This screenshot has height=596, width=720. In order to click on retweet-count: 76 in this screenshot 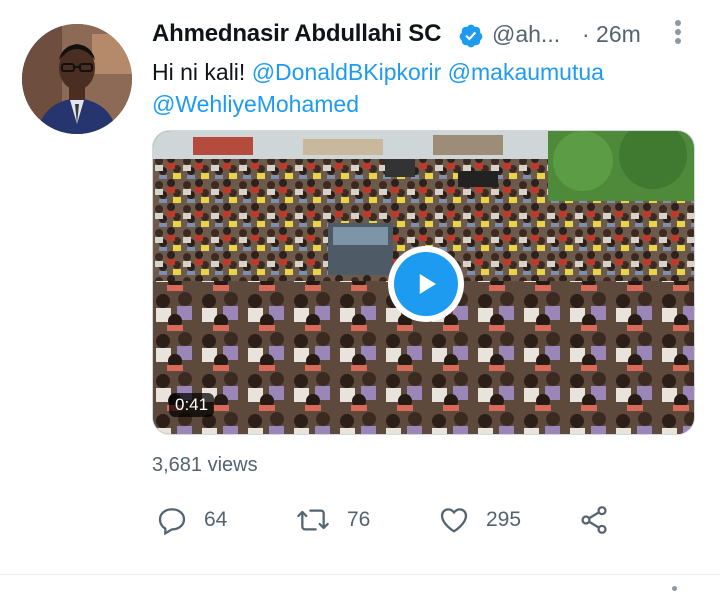, I will do `click(359, 519)`.